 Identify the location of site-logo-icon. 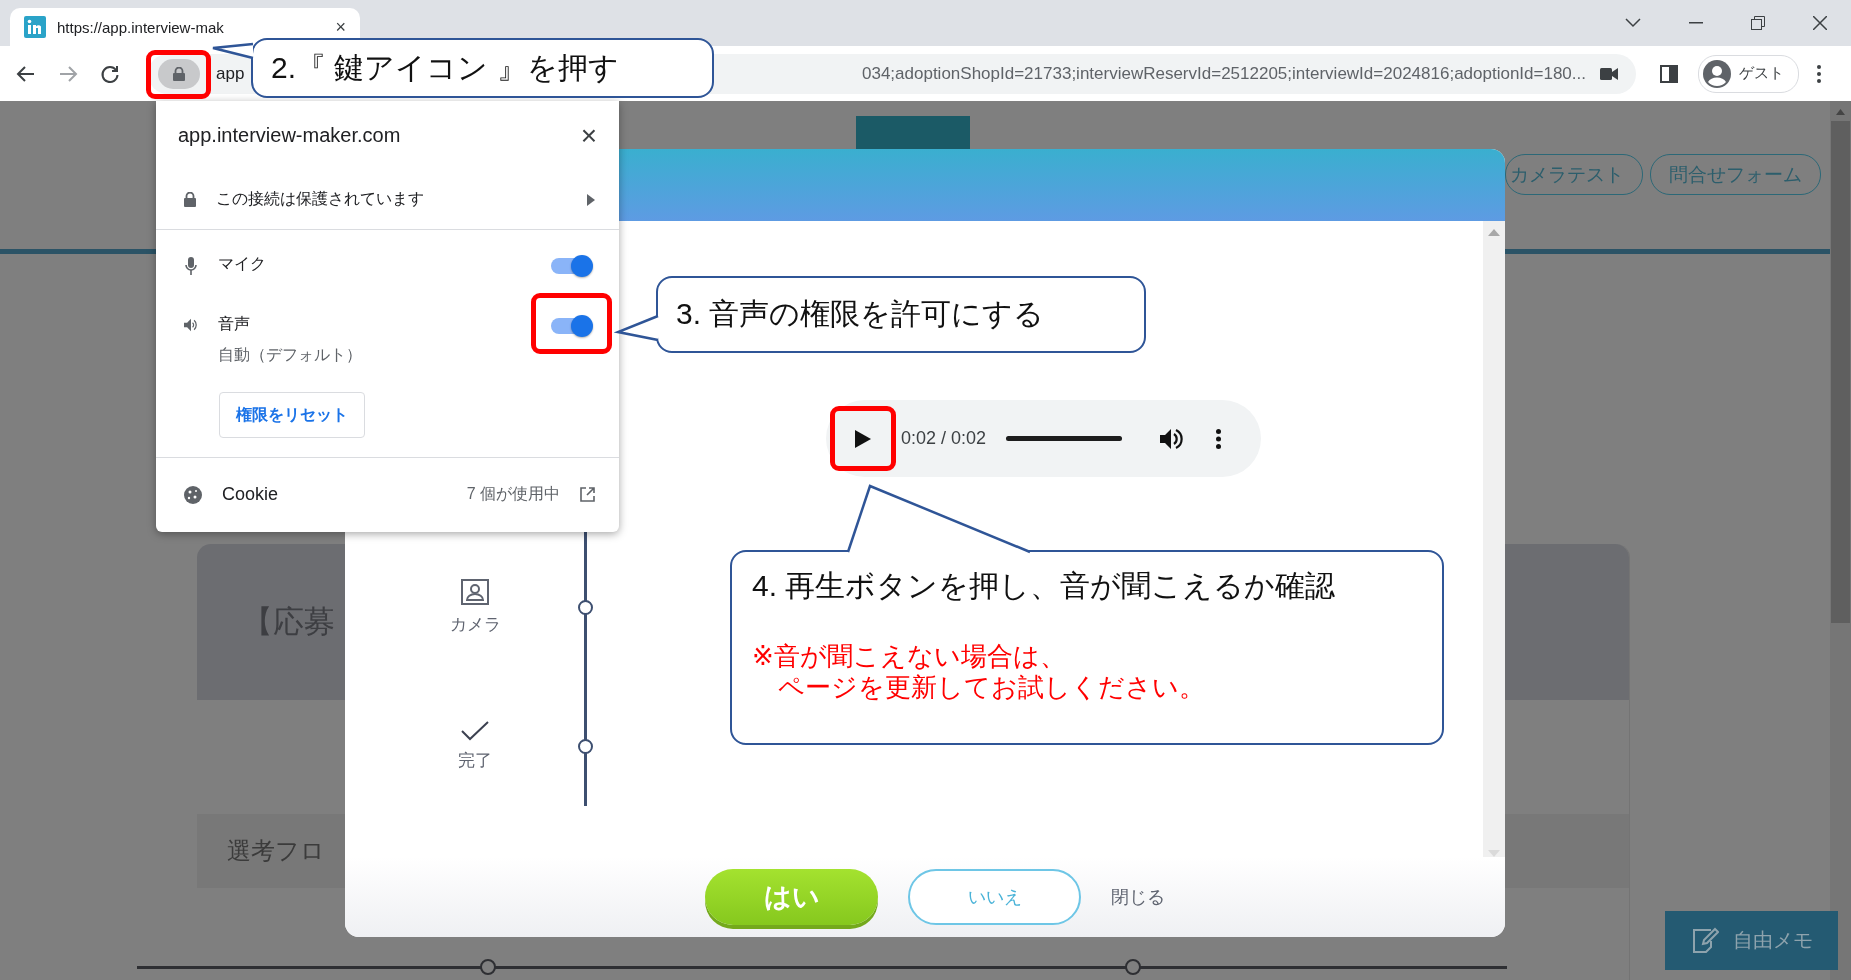
(35, 27).